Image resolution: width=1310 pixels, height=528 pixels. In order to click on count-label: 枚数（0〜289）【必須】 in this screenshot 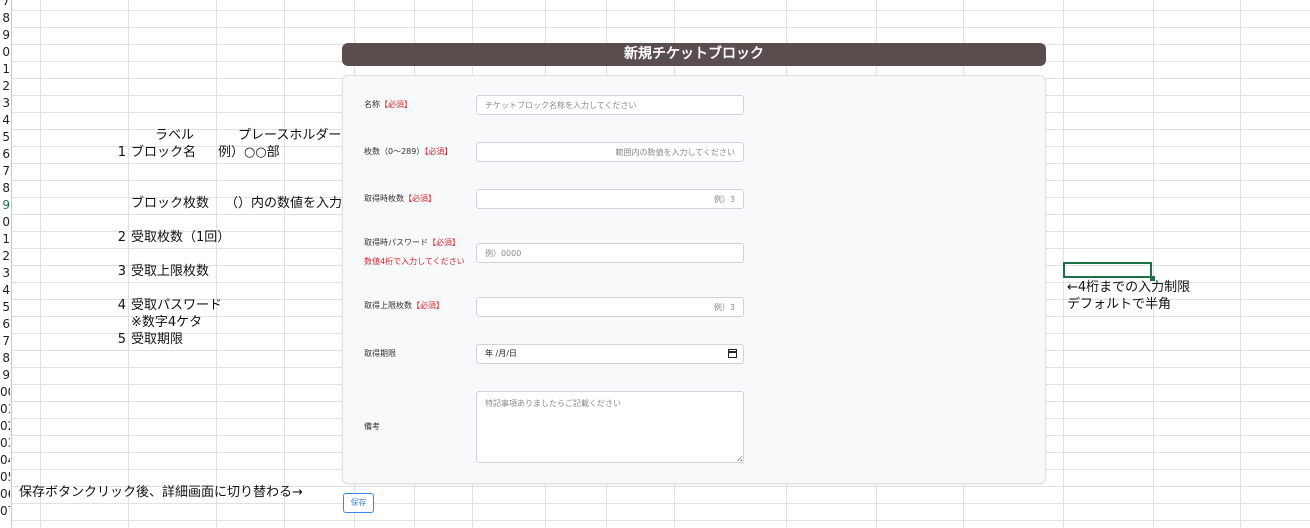, I will do `click(408, 151)`.